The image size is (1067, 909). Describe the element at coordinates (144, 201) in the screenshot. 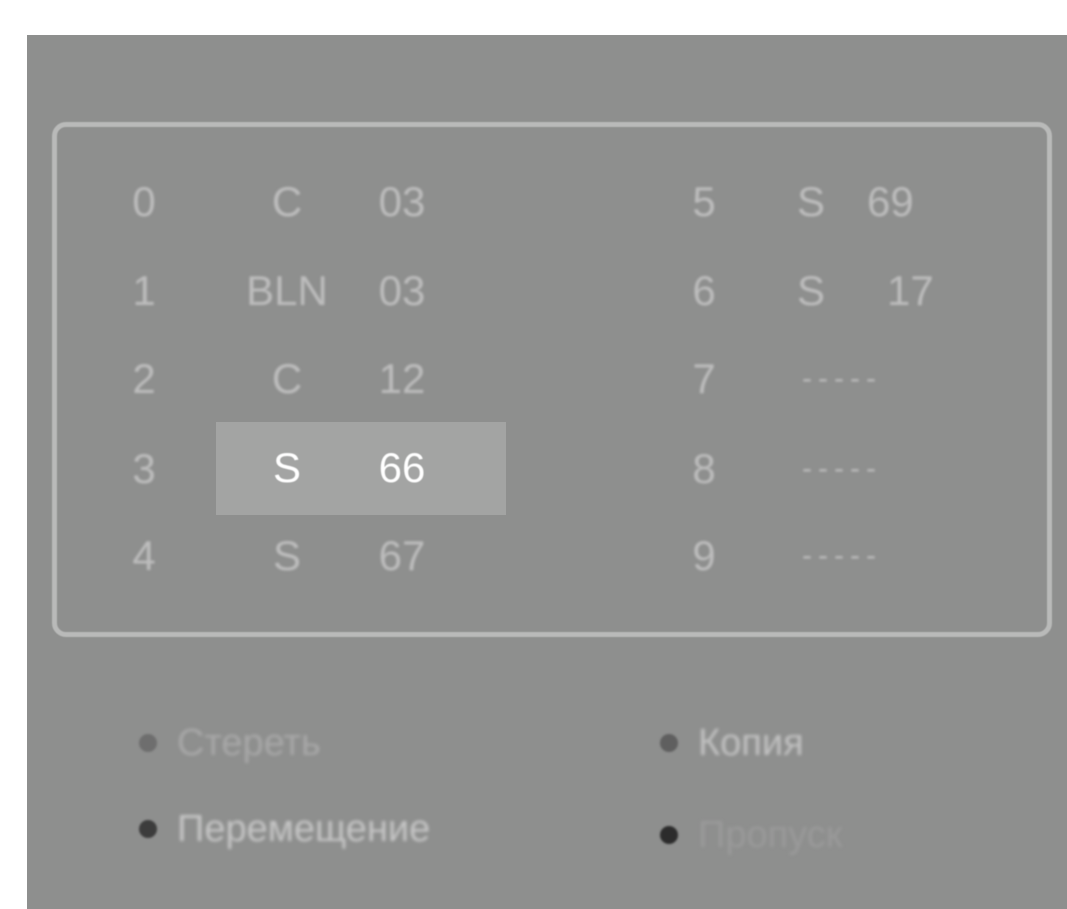

I see `program-number: 0` at that location.